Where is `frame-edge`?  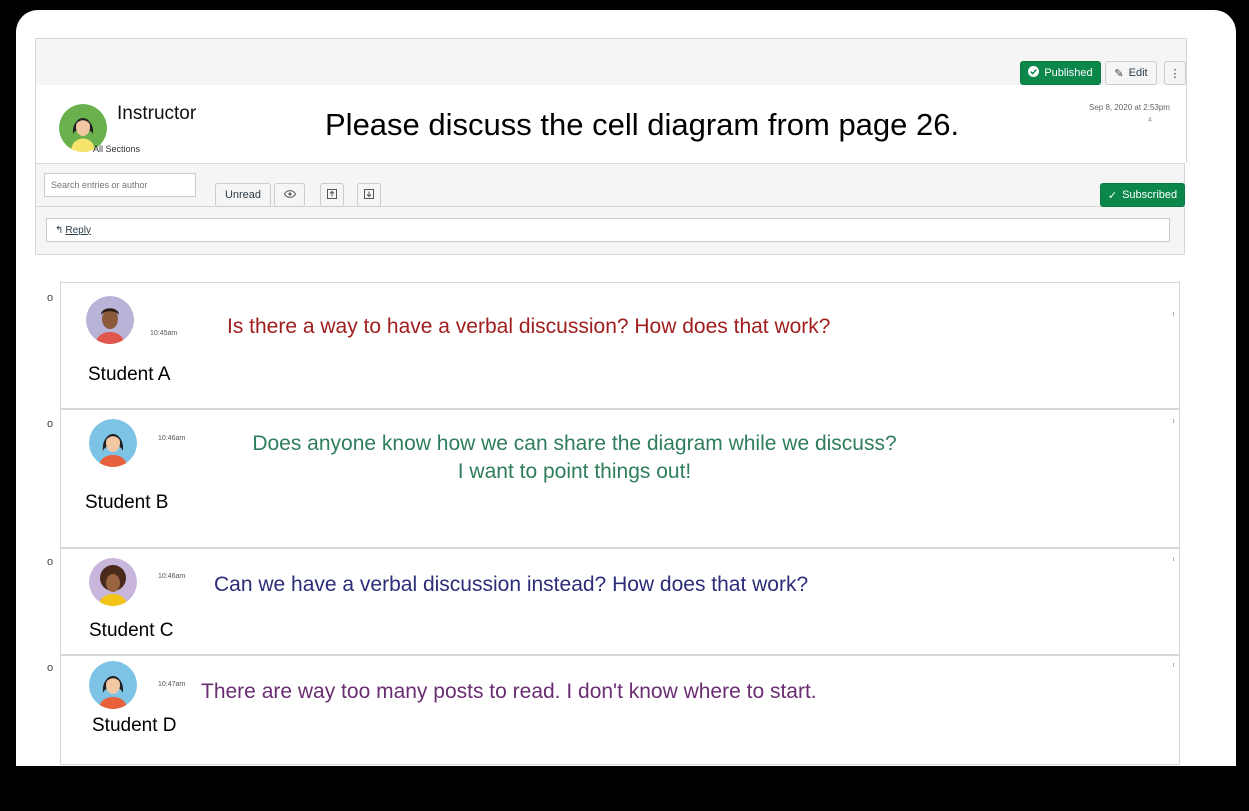 frame-edge is located at coordinates (624, 788).